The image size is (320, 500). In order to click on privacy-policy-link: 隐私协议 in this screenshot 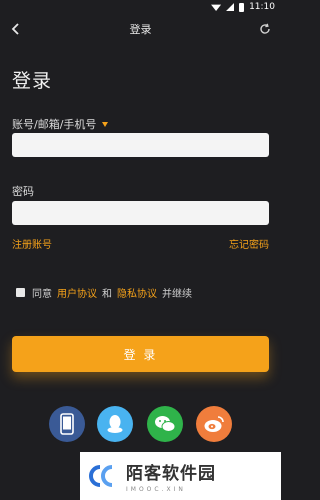, I will do `click(137, 292)`.